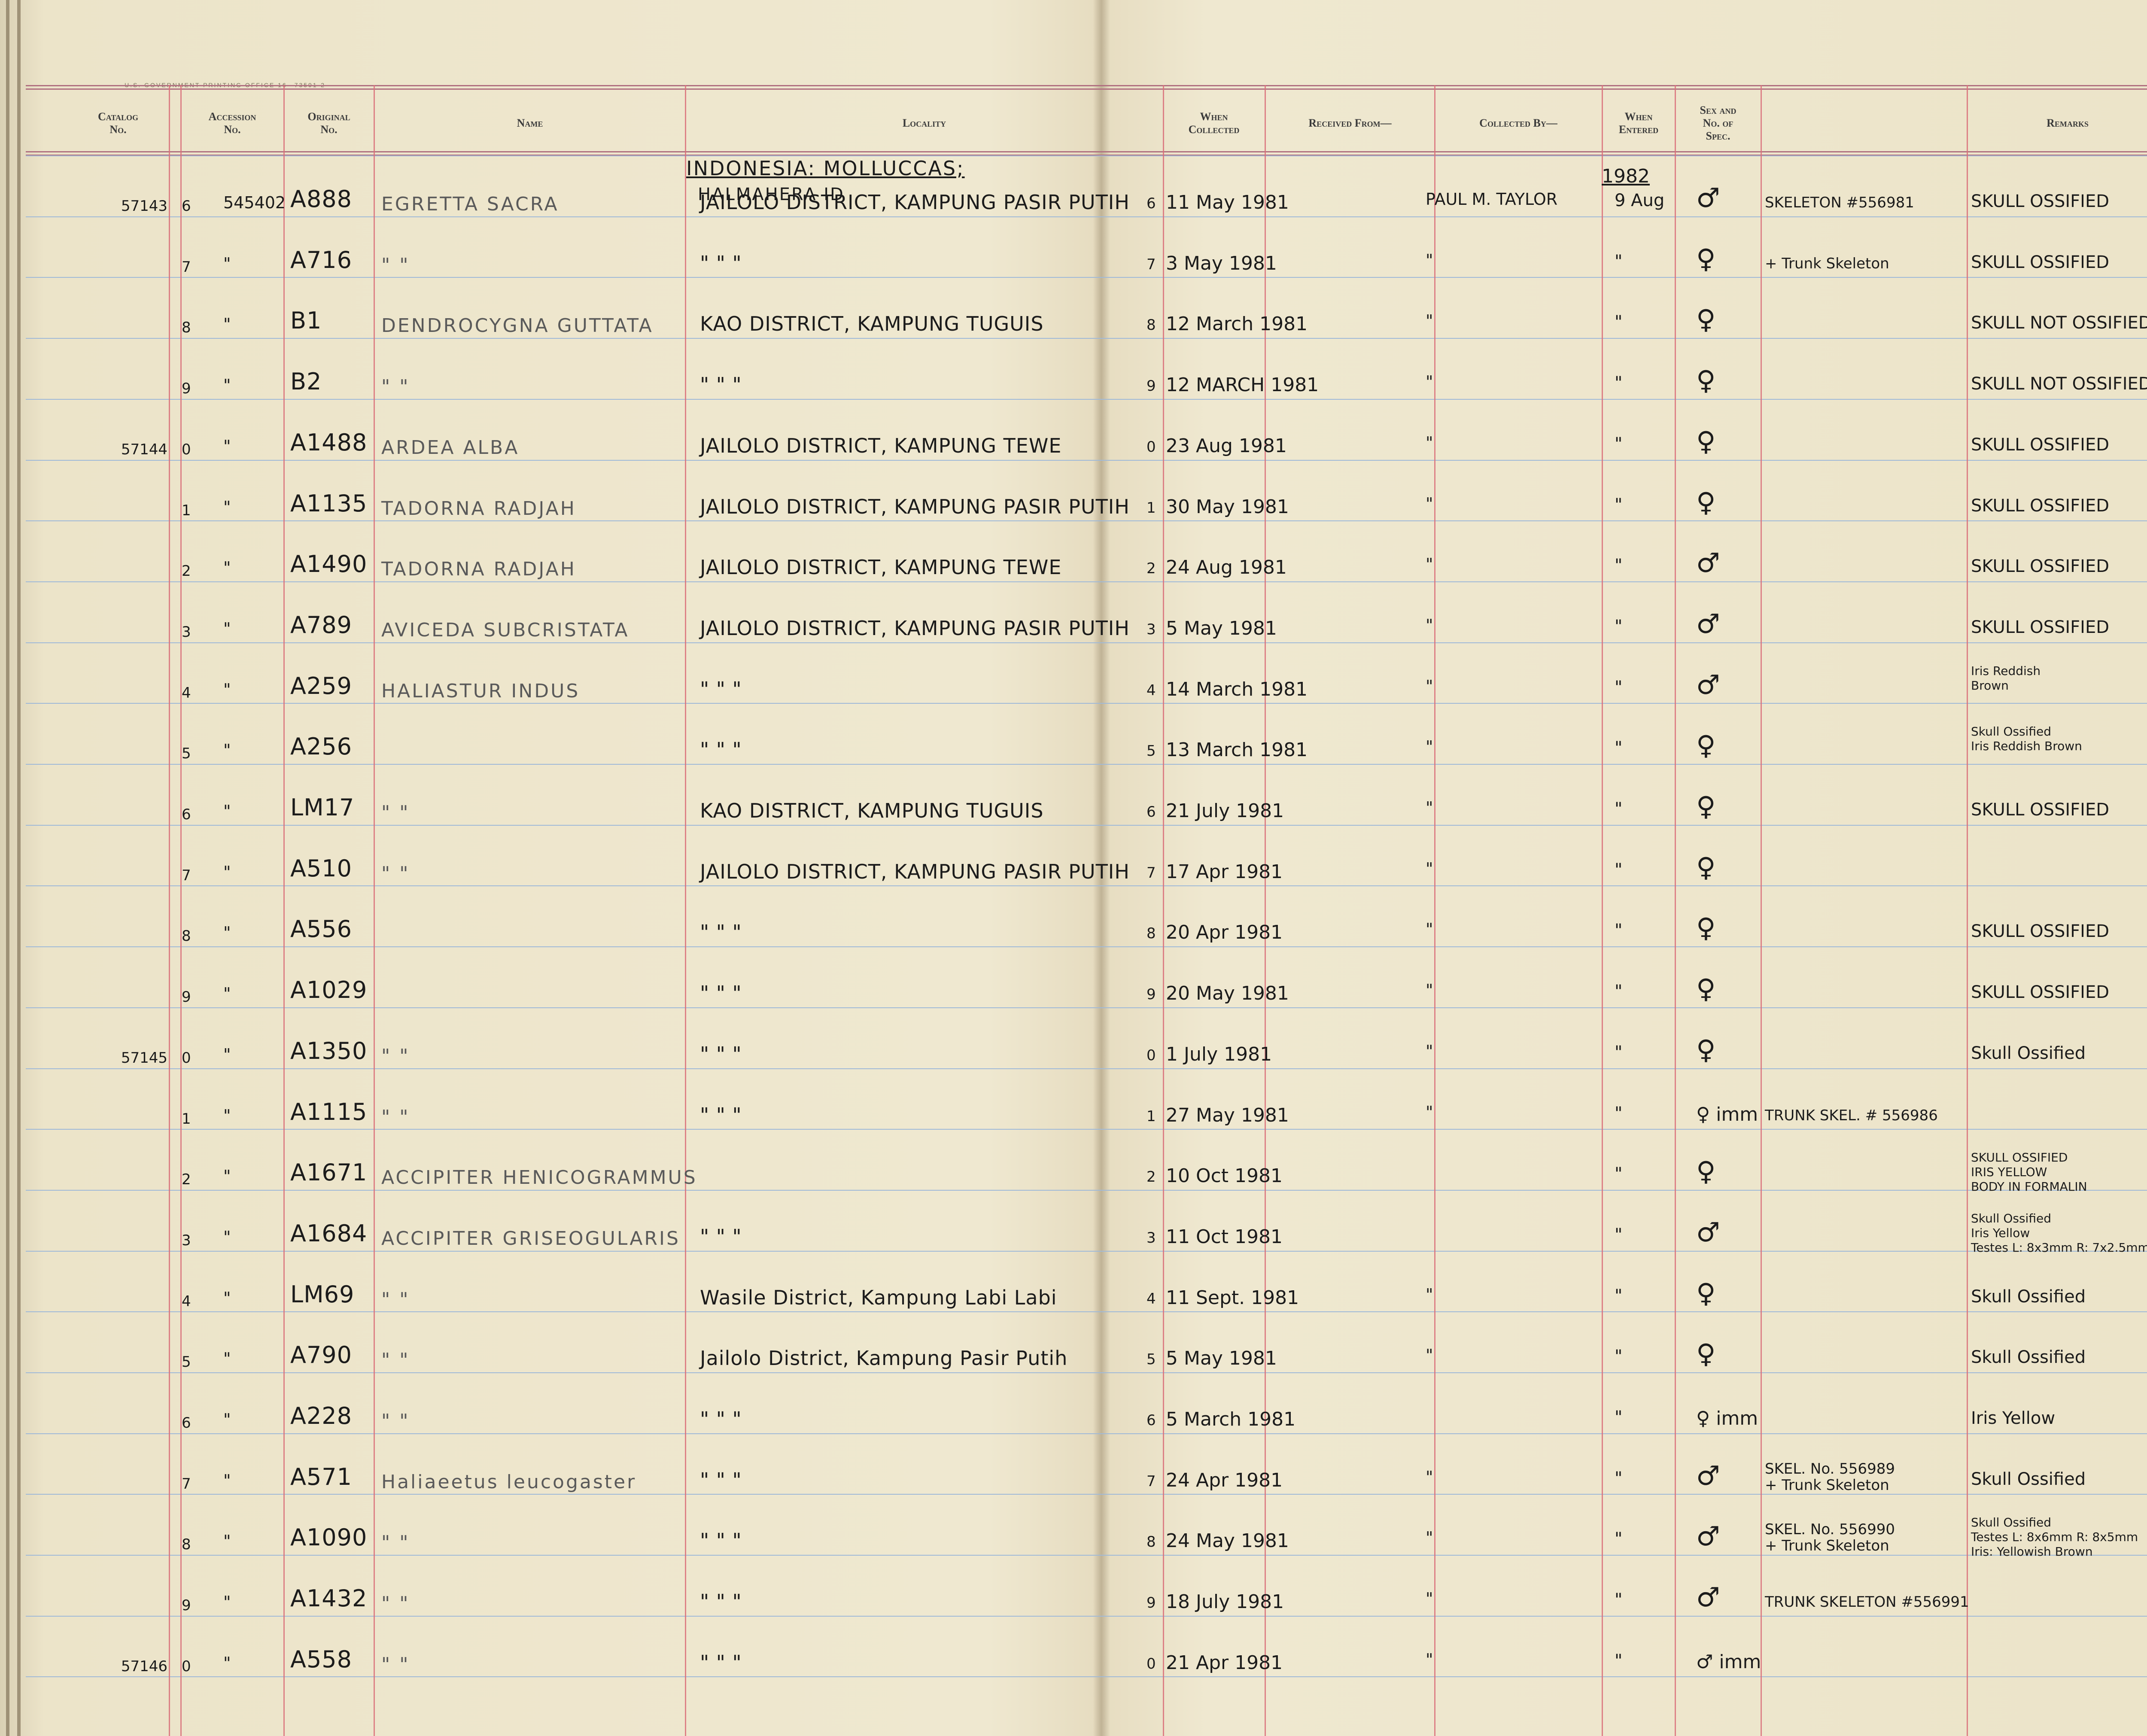 Image resolution: width=2147 pixels, height=1736 pixels. What do you see at coordinates (1226, 567) in the screenshot?
I see `date-collected: 24 Aug 1981` at bounding box center [1226, 567].